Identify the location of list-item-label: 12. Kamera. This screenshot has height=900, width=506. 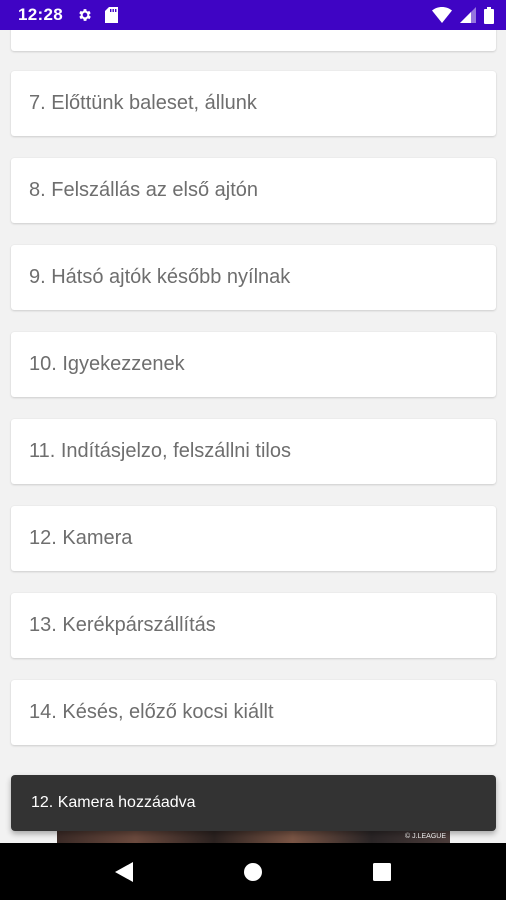
(81, 538).